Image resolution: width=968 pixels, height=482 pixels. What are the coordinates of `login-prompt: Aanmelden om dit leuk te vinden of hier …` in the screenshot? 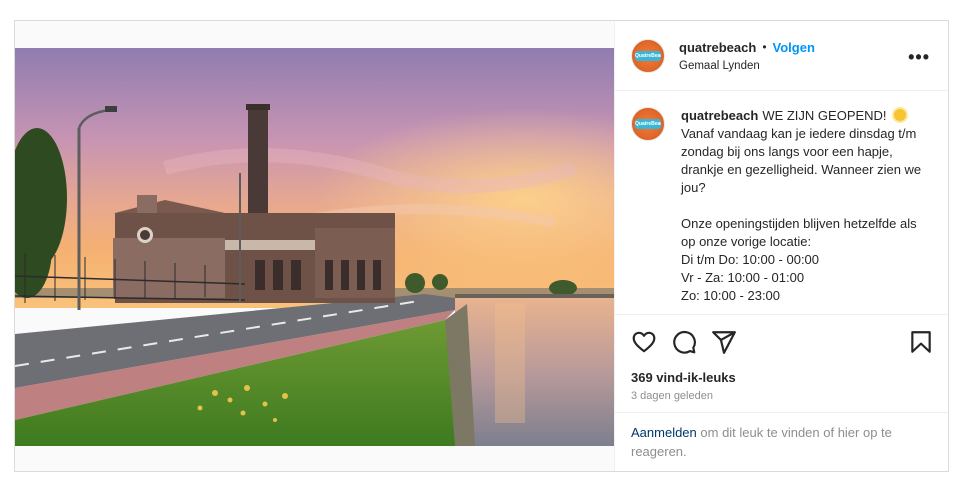 It's located at (781, 441).